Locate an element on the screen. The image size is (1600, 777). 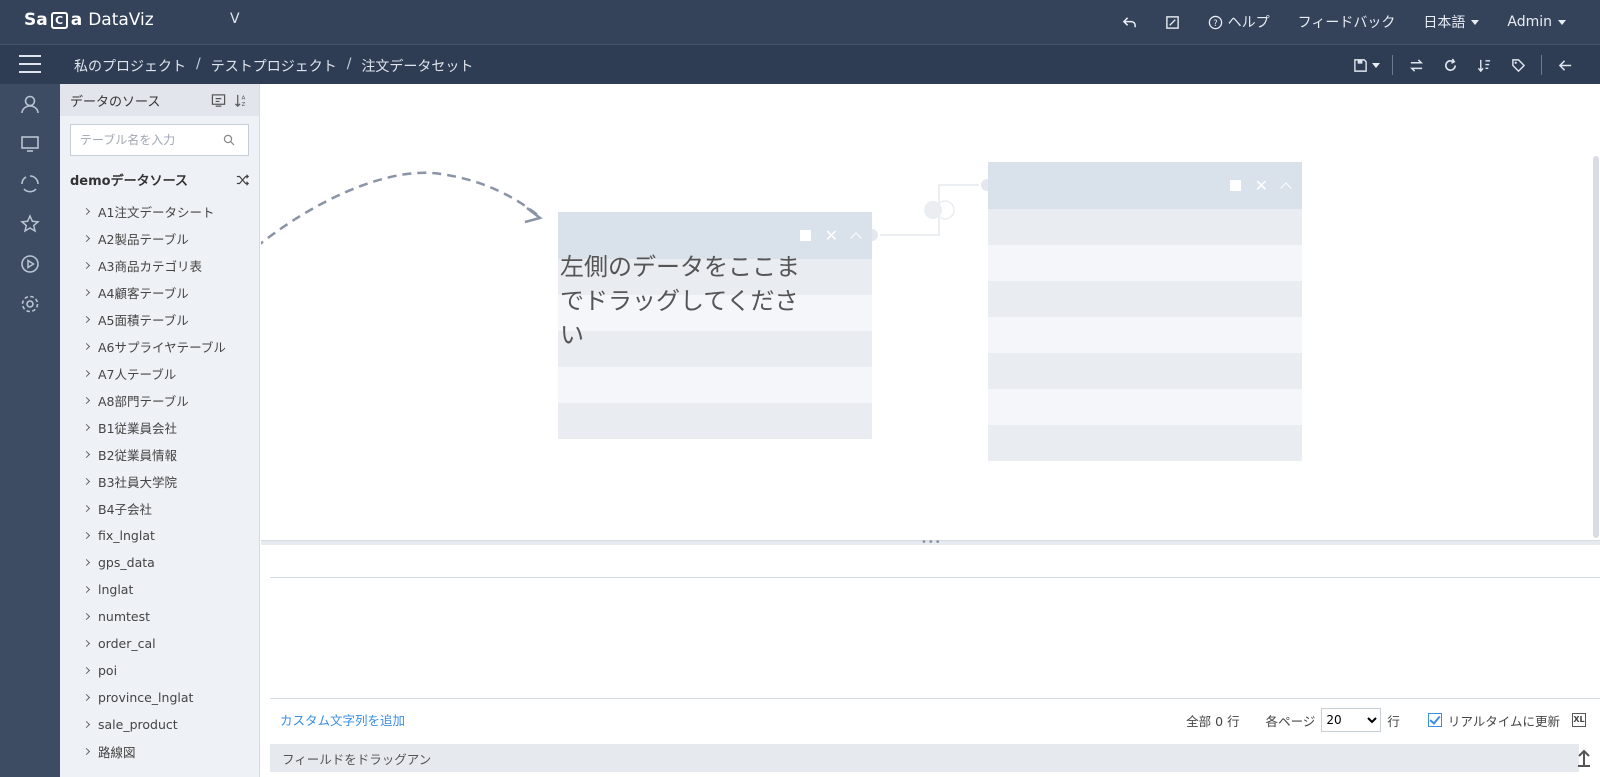
undo-button is located at coordinates (1129, 22).